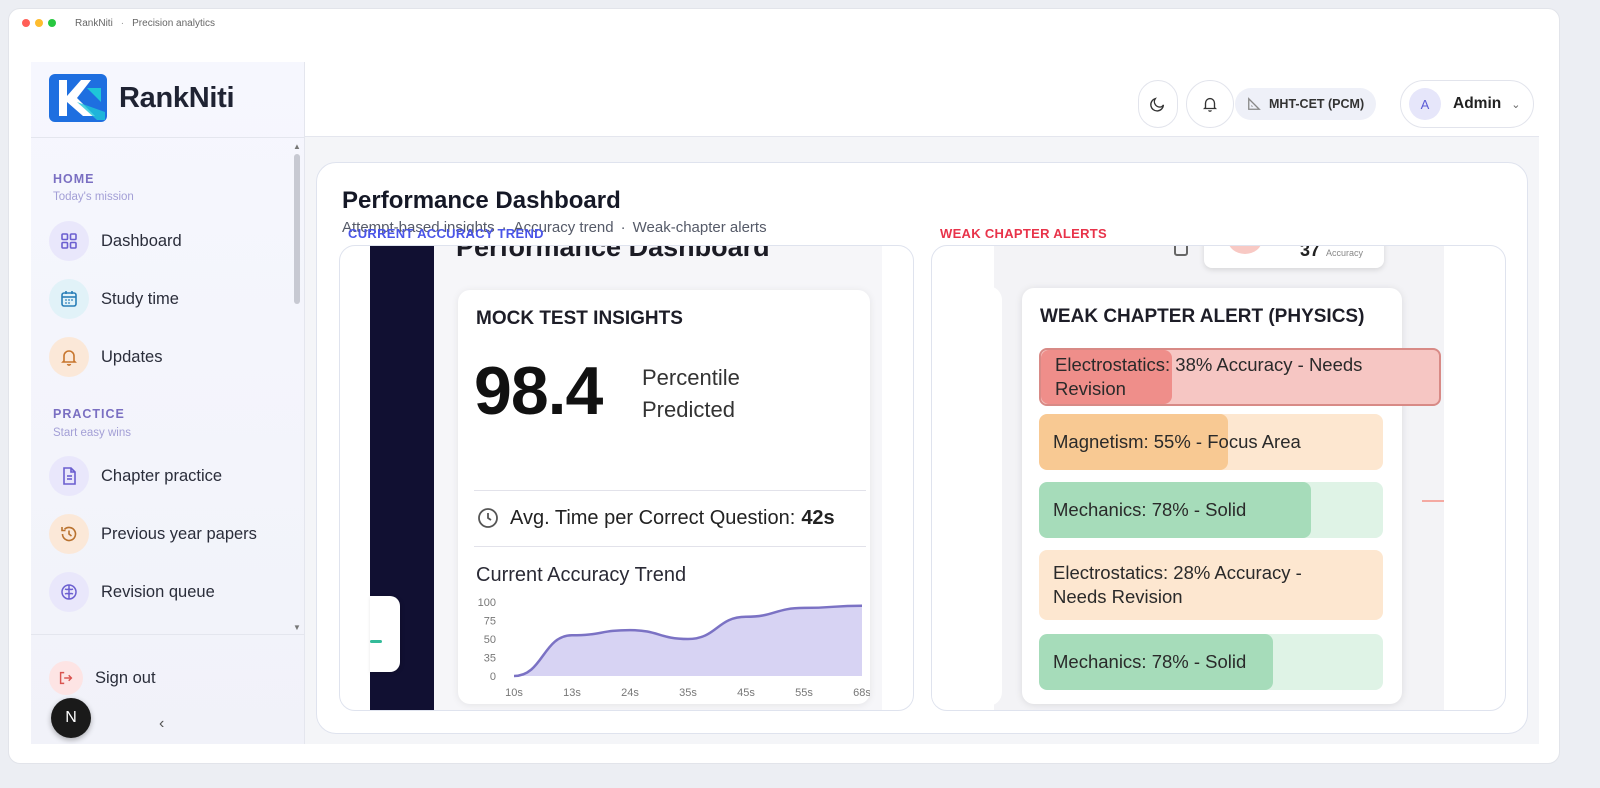 Image resolution: width=1600 pixels, height=788 pixels. Describe the element at coordinates (162, 475) in the screenshot. I see `sidebar-item-label: Chapter practice` at that location.